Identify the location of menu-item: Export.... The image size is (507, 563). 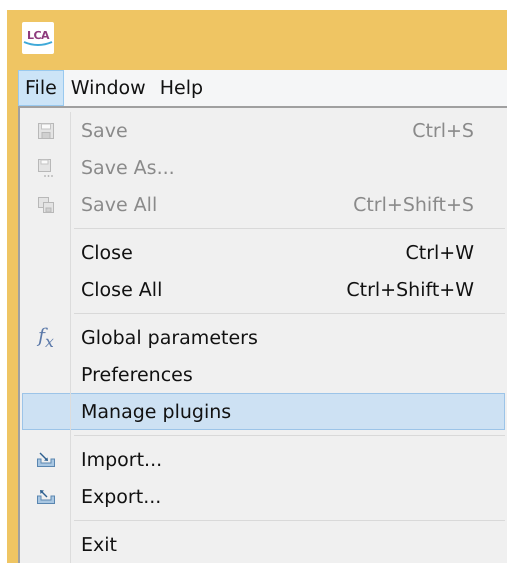
(263, 496).